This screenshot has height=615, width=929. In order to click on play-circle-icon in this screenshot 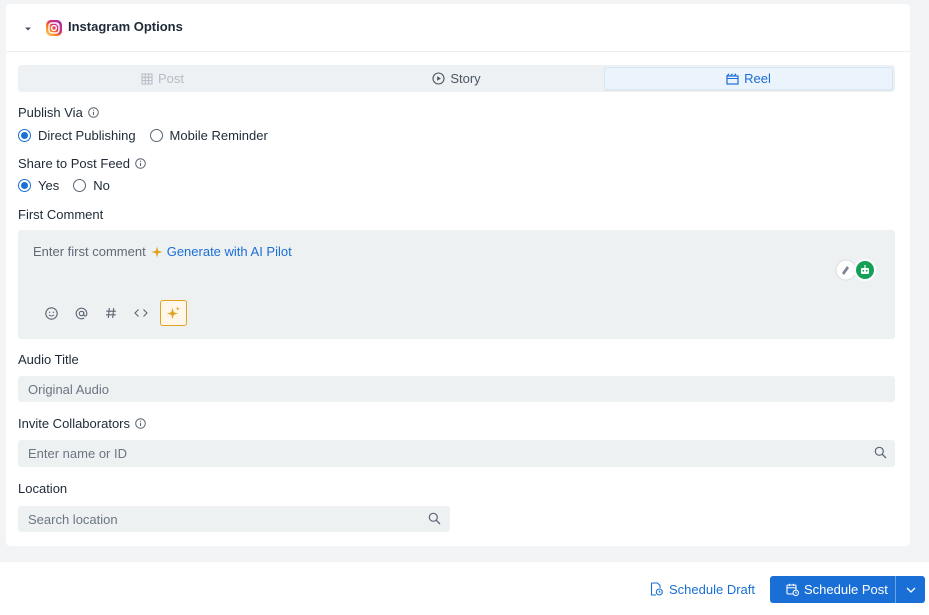, I will do `click(438, 78)`.